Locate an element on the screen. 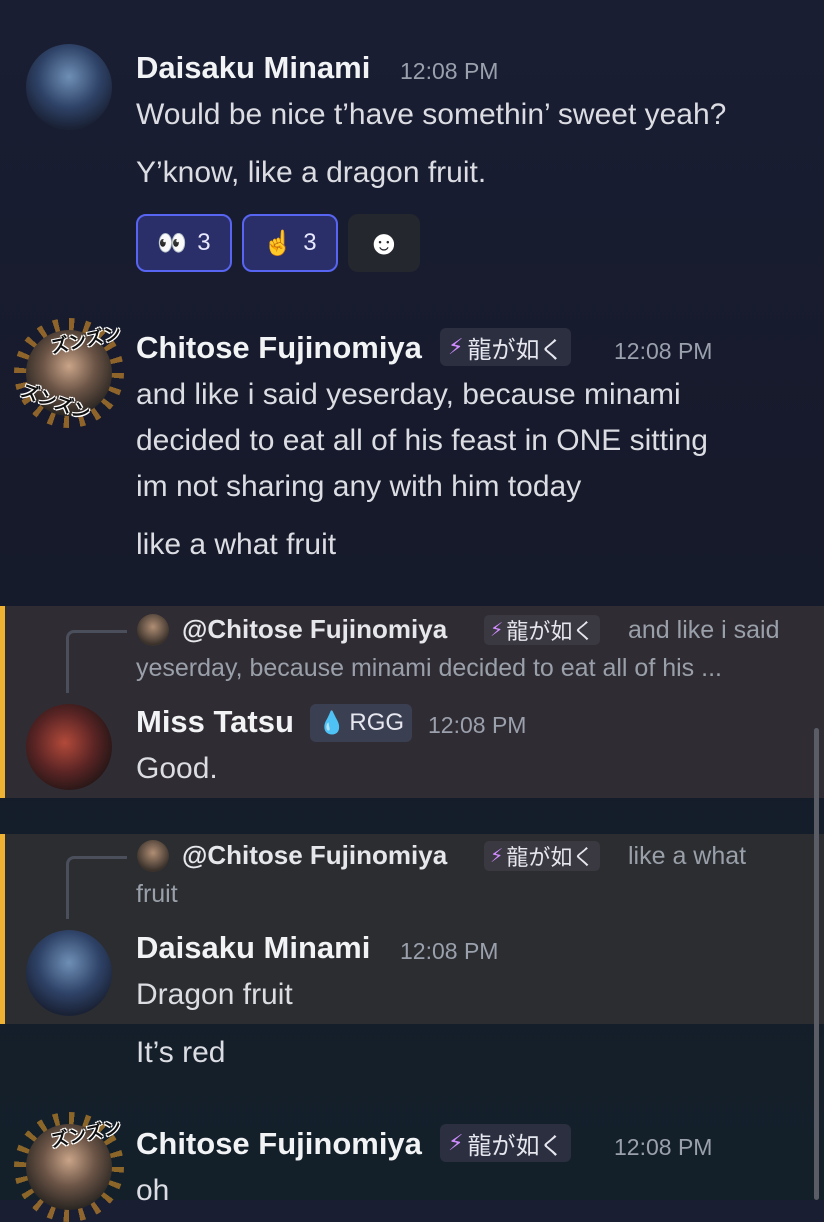  role-tag: 💧 RGG is located at coordinates (361, 723).